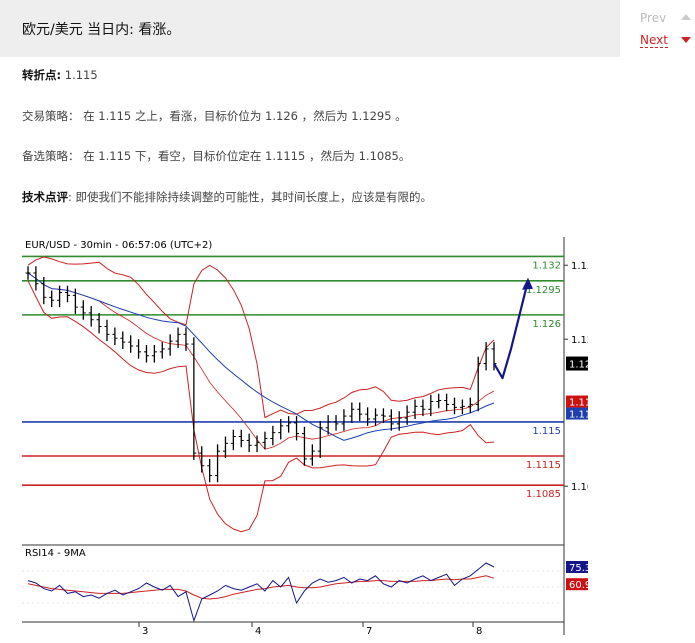 This screenshot has width=695, height=643. What do you see at coordinates (578, 403) in the screenshot?
I see `indicator-price-label: 1.11726` at bounding box center [578, 403].